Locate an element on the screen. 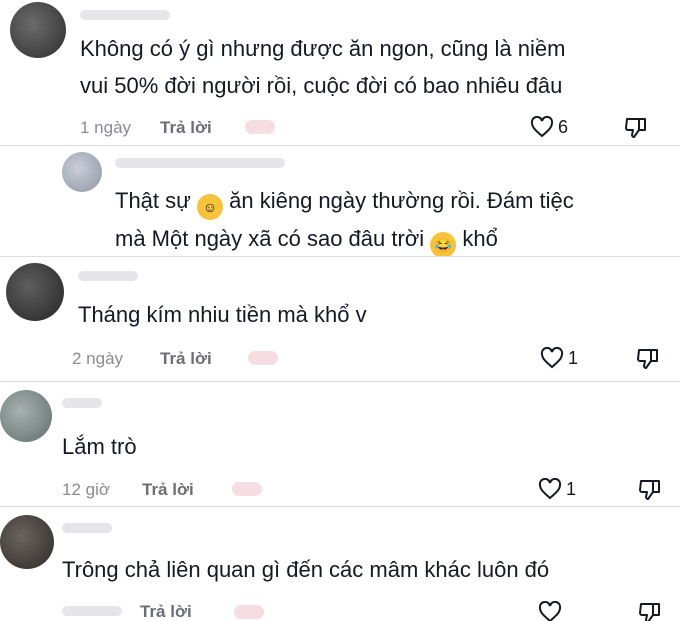 Image resolution: width=680 pixels, height=621 pixels. comment-text: Lắm trò is located at coordinates (99, 446).